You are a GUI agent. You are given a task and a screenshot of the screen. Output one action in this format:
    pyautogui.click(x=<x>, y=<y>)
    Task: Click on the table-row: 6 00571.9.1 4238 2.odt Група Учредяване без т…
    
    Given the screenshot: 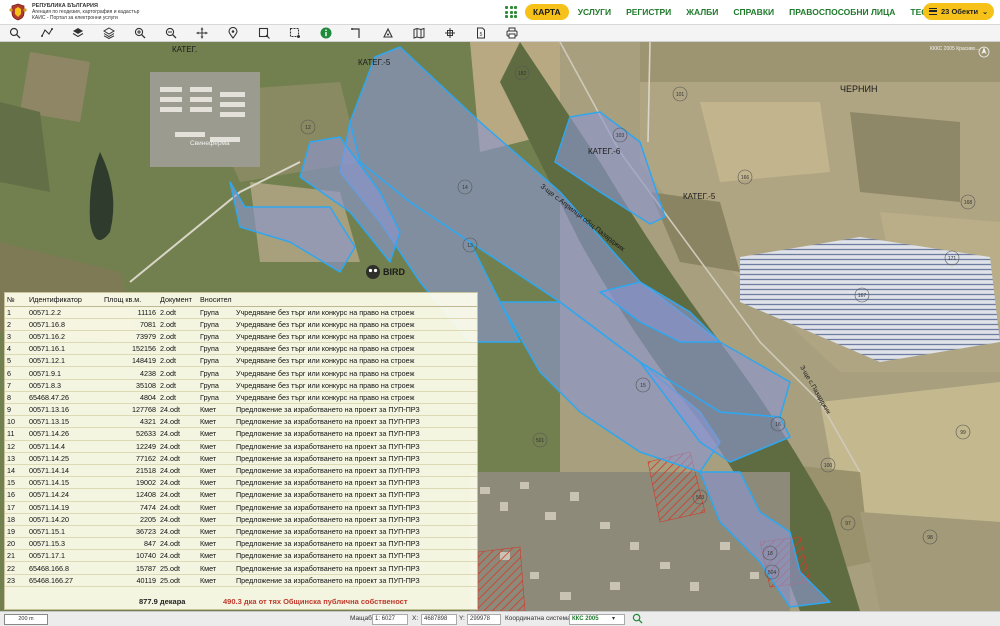 What is the action you would take?
    pyautogui.click(x=241, y=373)
    